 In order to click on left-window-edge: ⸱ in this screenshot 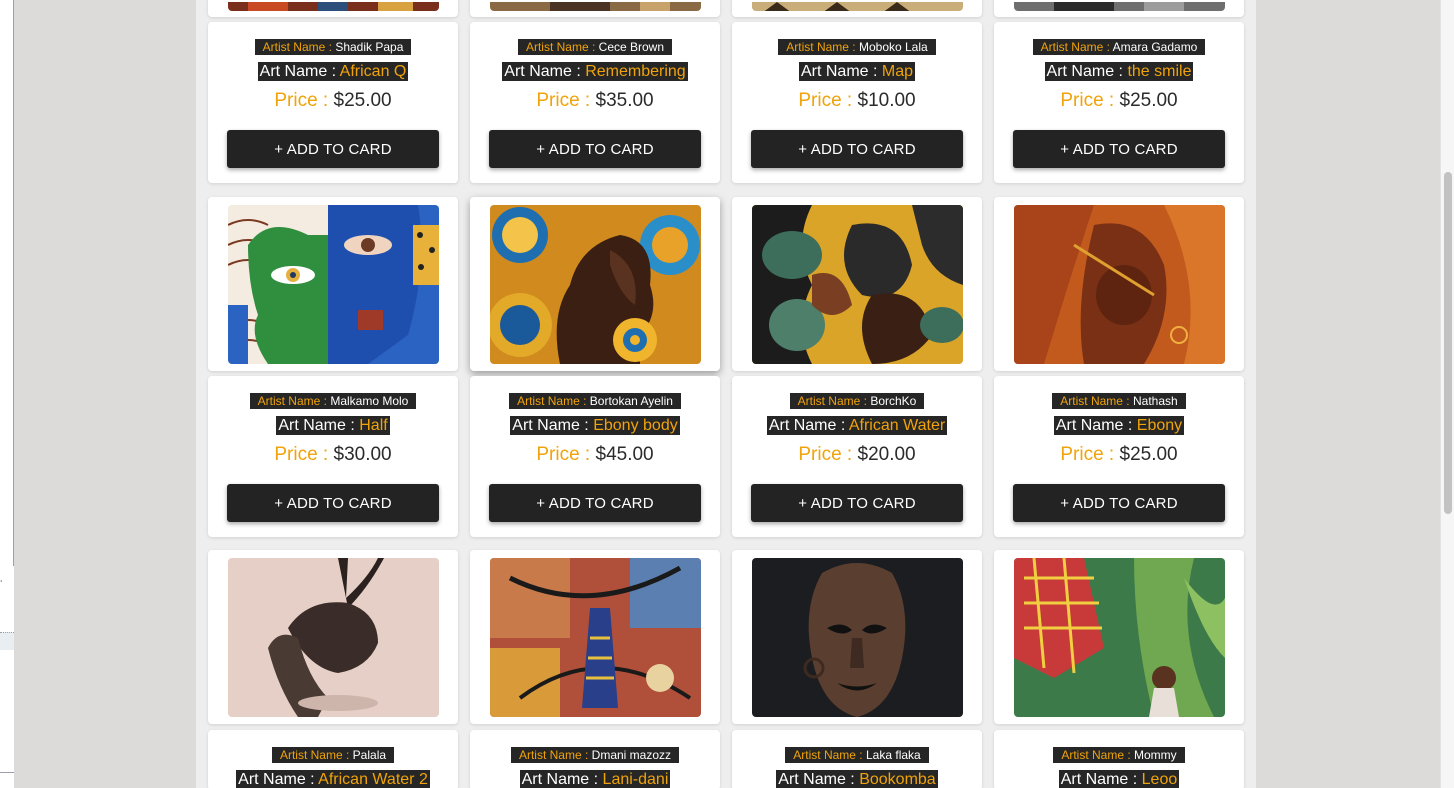, I will do `click(7, 394)`.